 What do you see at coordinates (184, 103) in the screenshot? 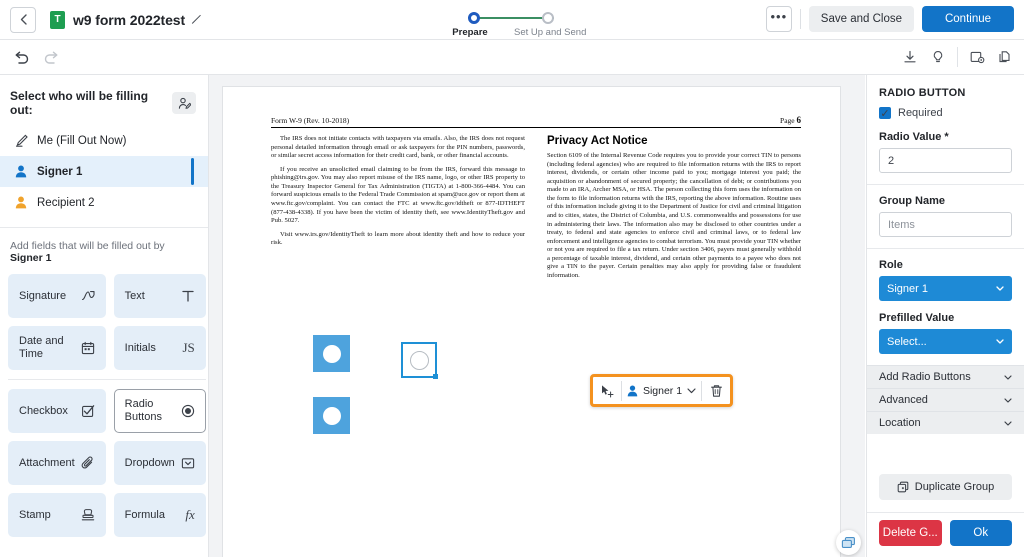
I see `edit-recipient-icon` at bounding box center [184, 103].